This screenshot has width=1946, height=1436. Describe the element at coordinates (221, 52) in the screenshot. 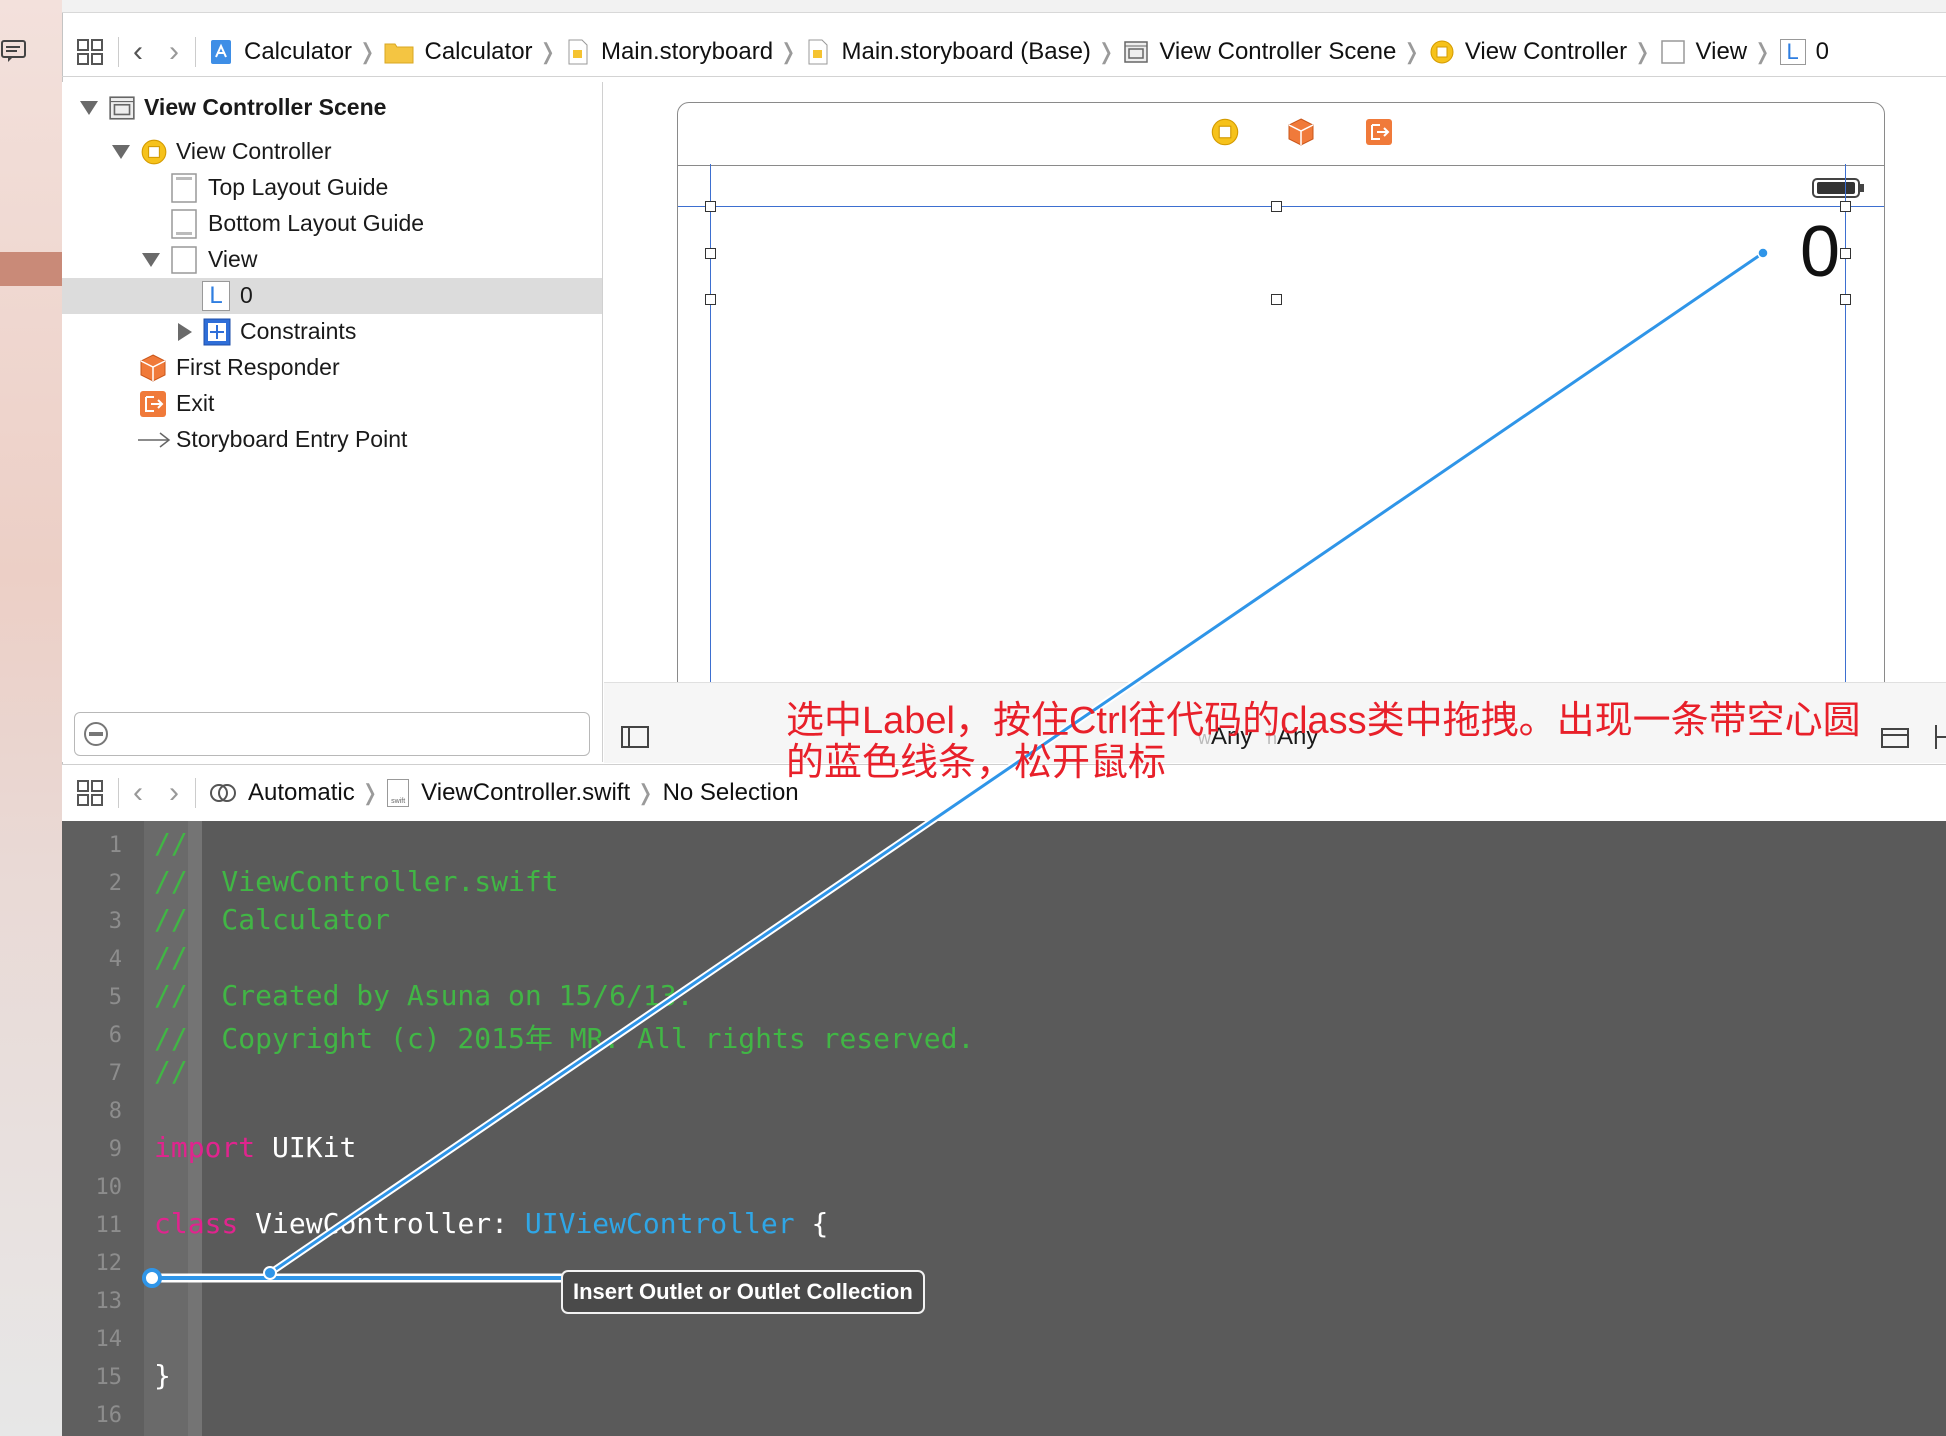

I see `xcode-project-icon` at that location.